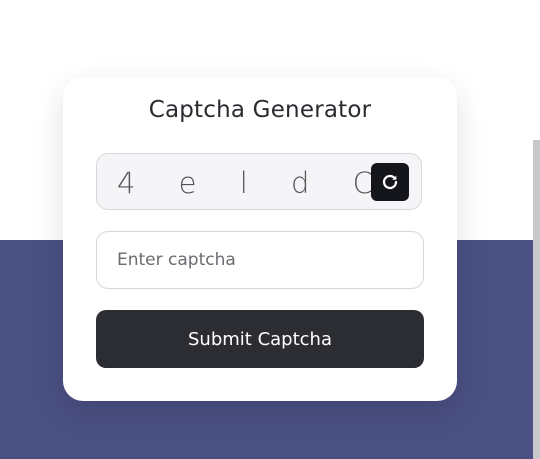 This screenshot has height=459, width=540. Describe the element at coordinates (260, 110) in the screenshot. I see `card-title: Captcha Generator` at that location.